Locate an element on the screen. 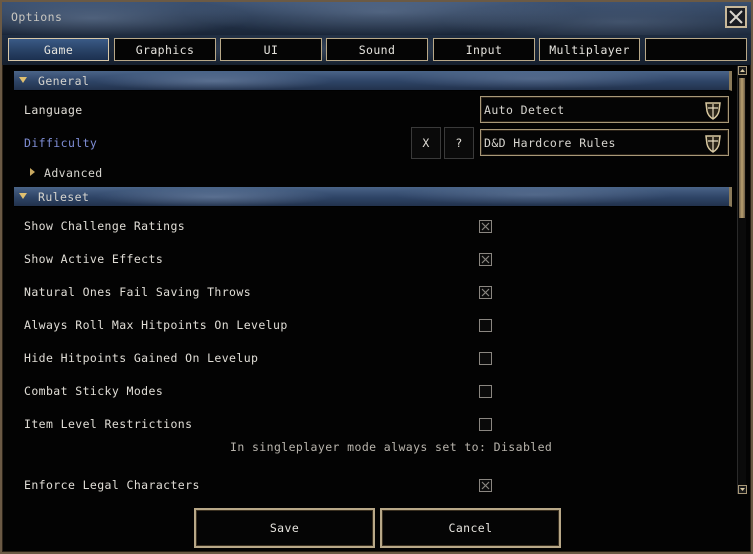  close-button is located at coordinates (736, 17).